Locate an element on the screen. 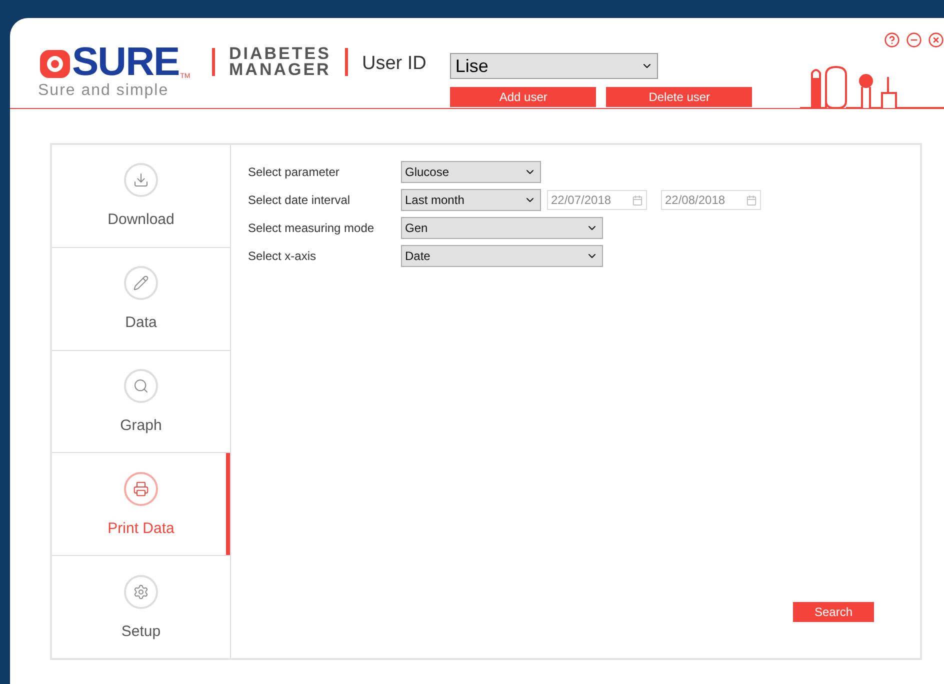 Image resolution: width=944 pixels, height=684 pixels. field-label: Select parameter is located at coordinates (294, 172).